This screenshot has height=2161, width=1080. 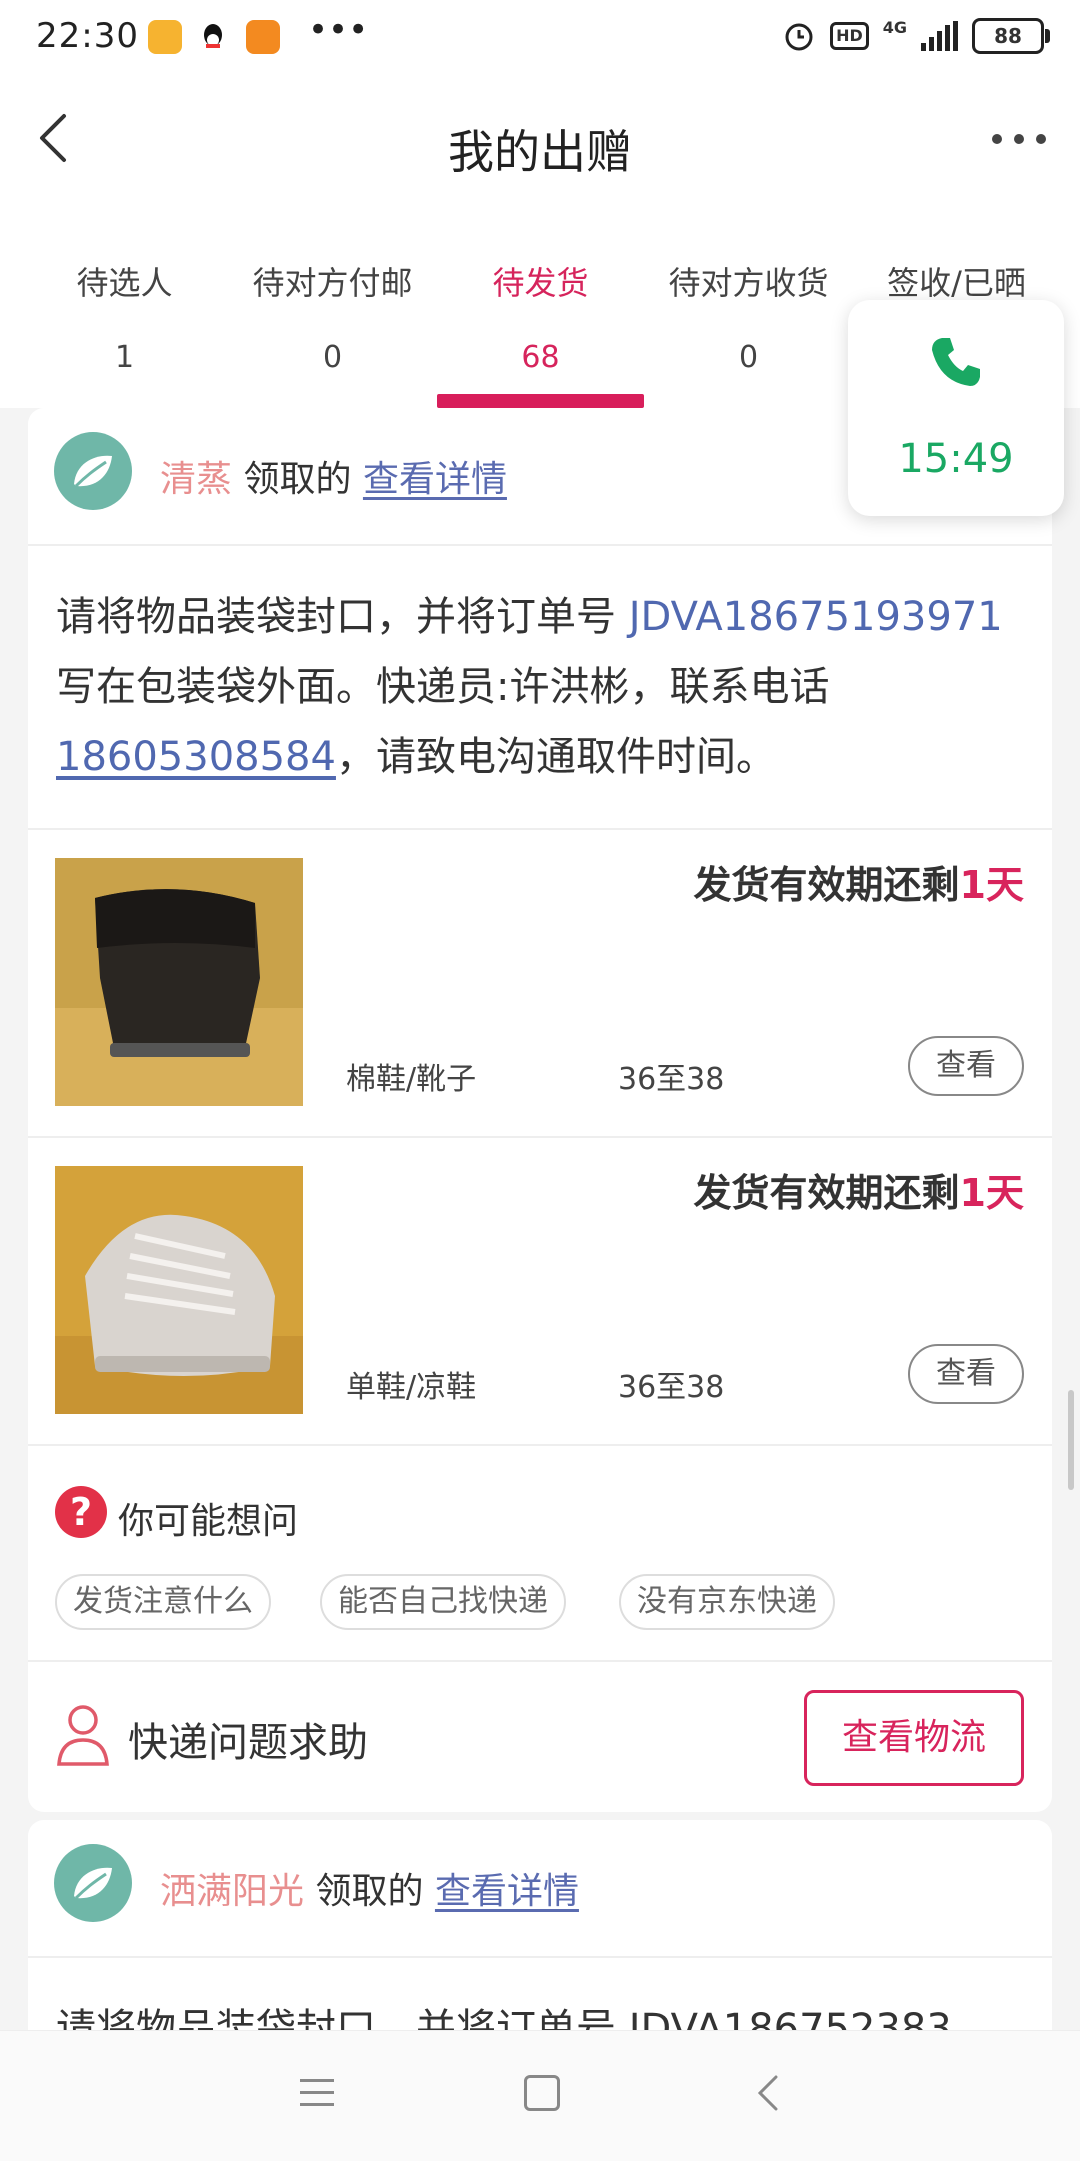 I want to click on system-nav-bar, so click(x=540, y=2095).